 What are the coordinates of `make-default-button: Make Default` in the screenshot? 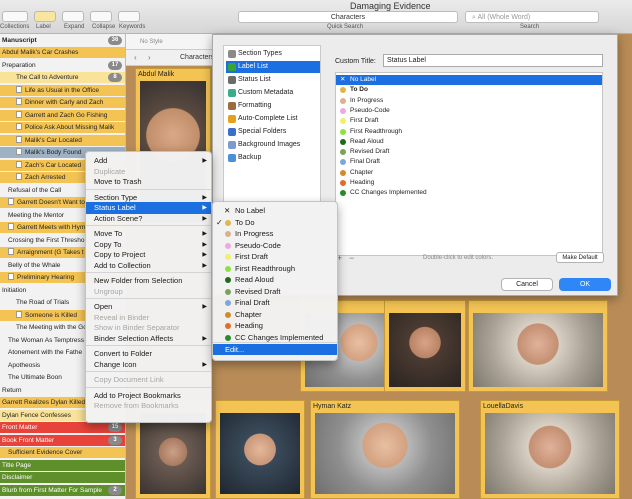 It's located at (580, 257).